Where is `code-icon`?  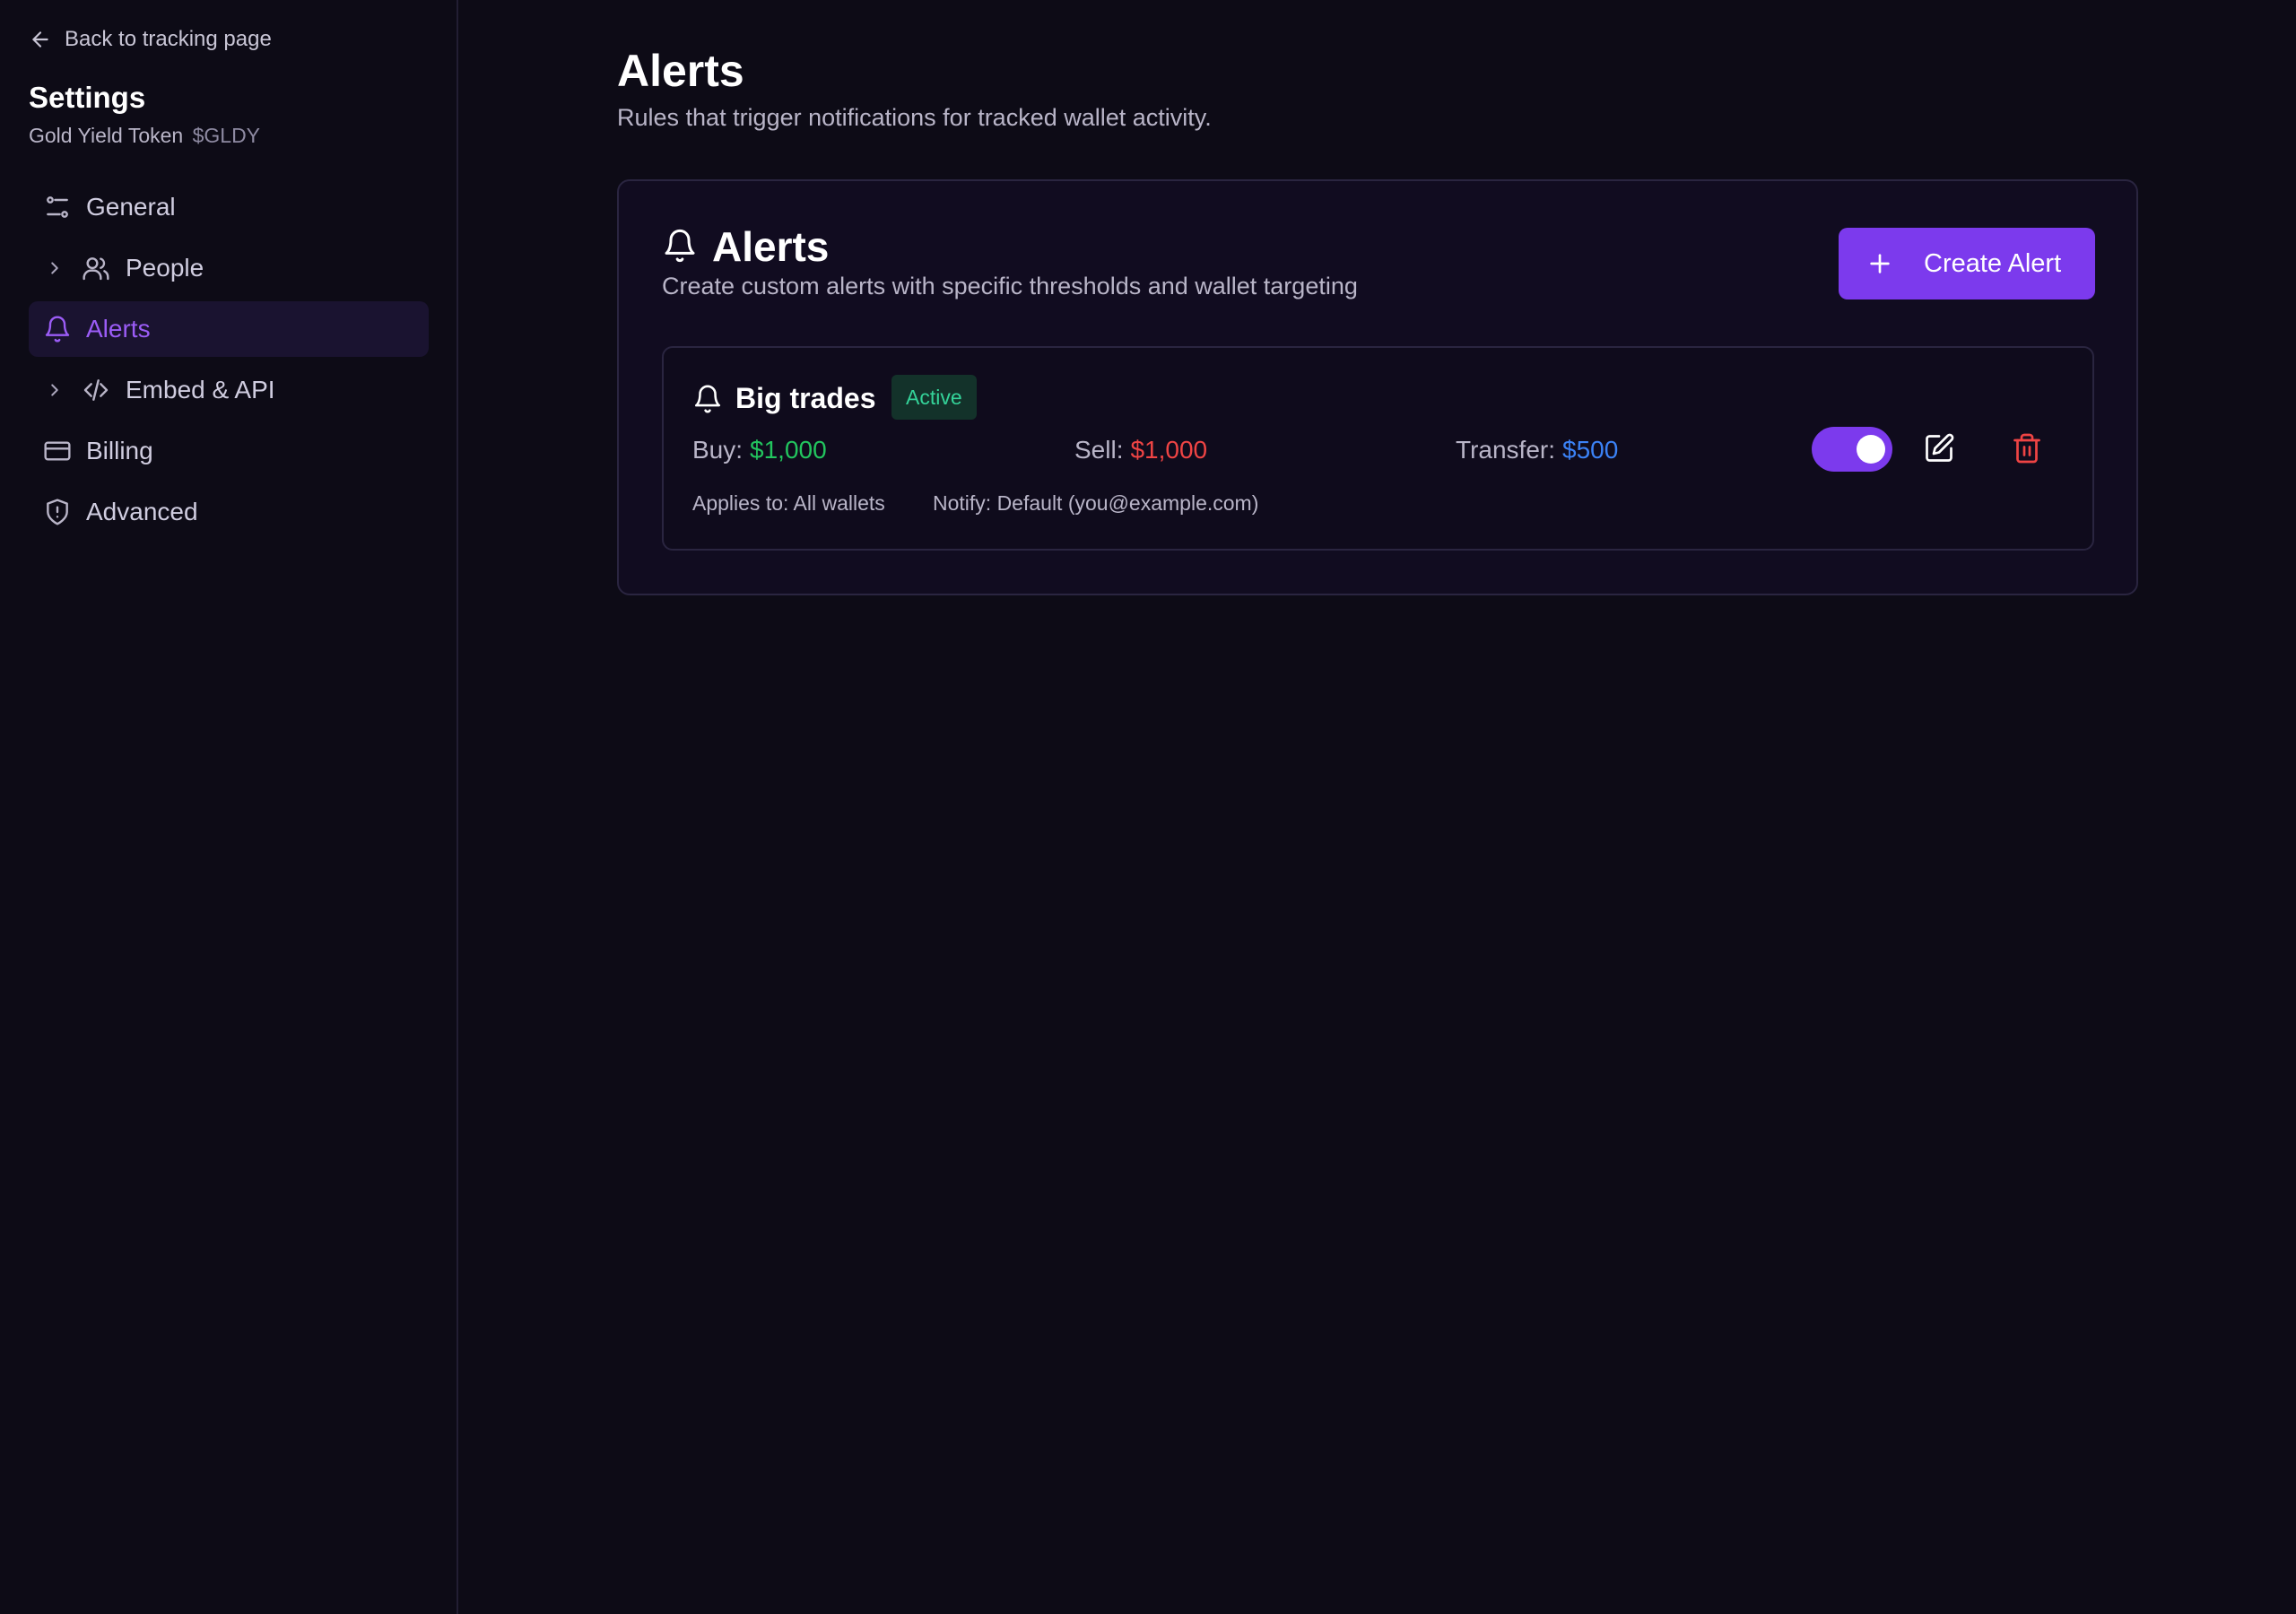 code-icon is located at coordinates (96, 390).